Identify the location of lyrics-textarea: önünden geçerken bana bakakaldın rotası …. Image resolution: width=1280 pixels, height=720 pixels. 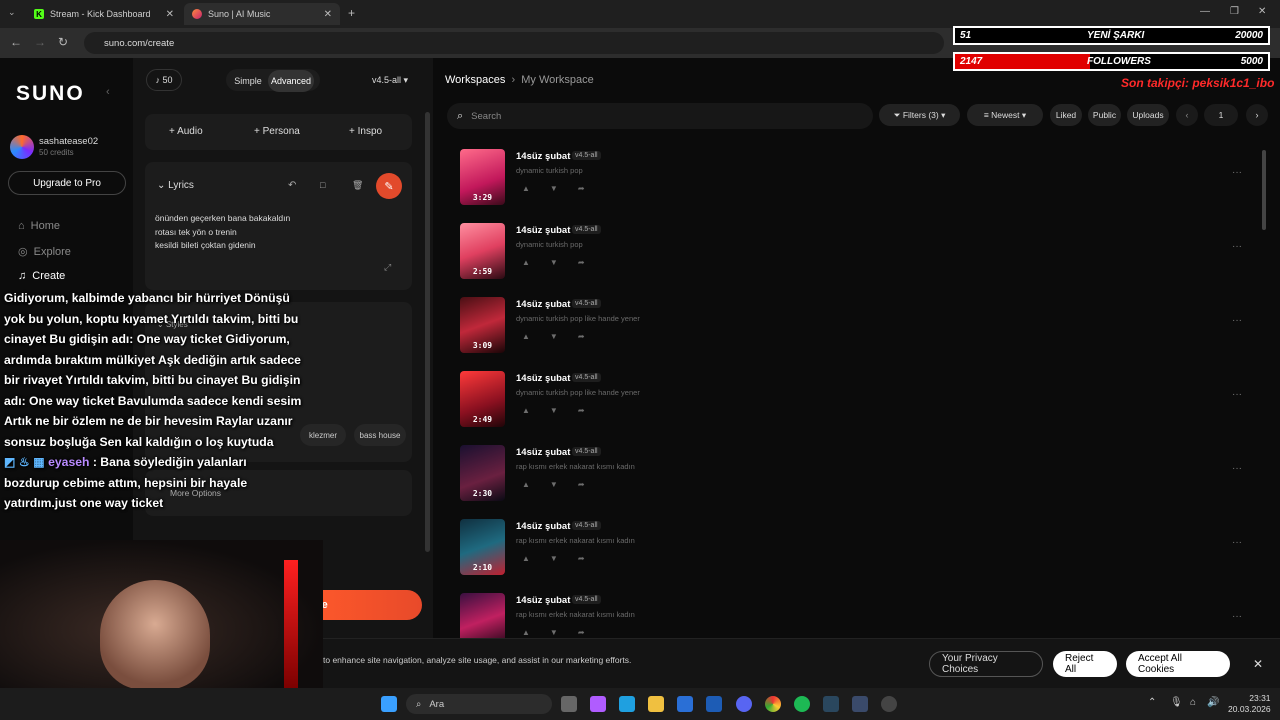
(222, 232).